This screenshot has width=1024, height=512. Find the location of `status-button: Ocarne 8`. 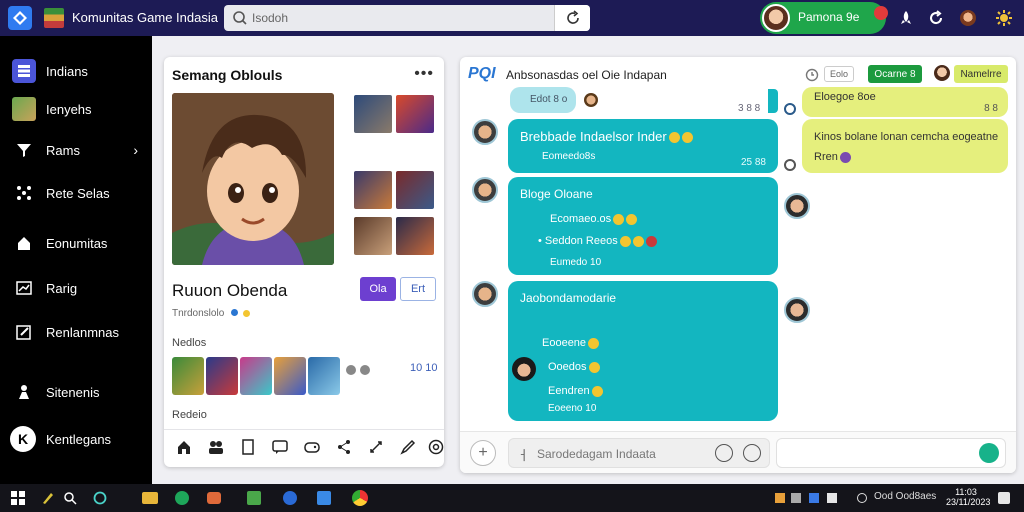

status-button: Ocarne 8 is located at coordinates (895, 74).